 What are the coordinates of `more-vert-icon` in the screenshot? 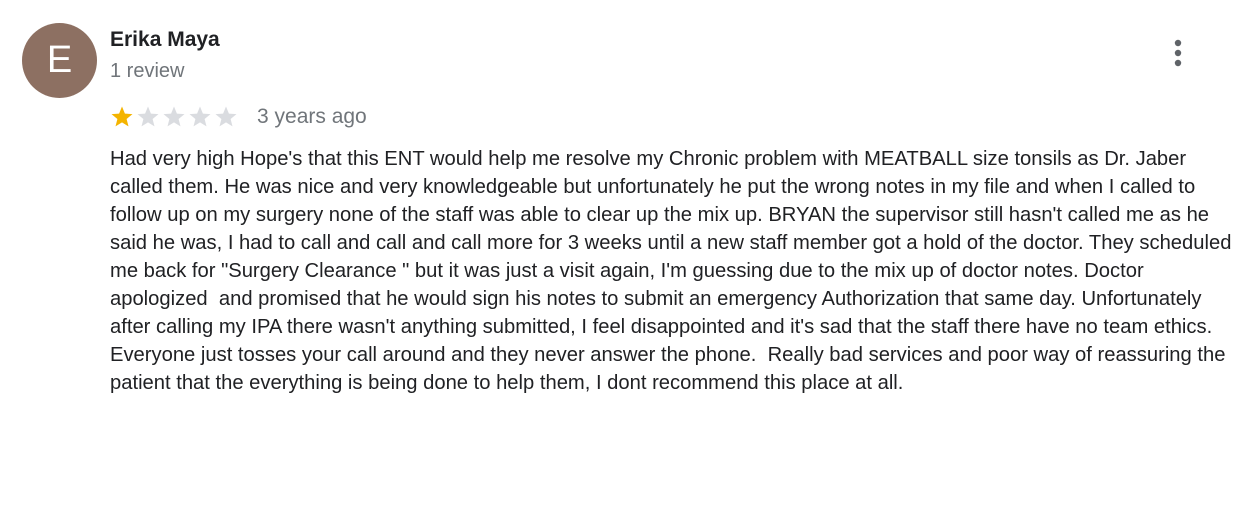 It's located at (1178, 54).